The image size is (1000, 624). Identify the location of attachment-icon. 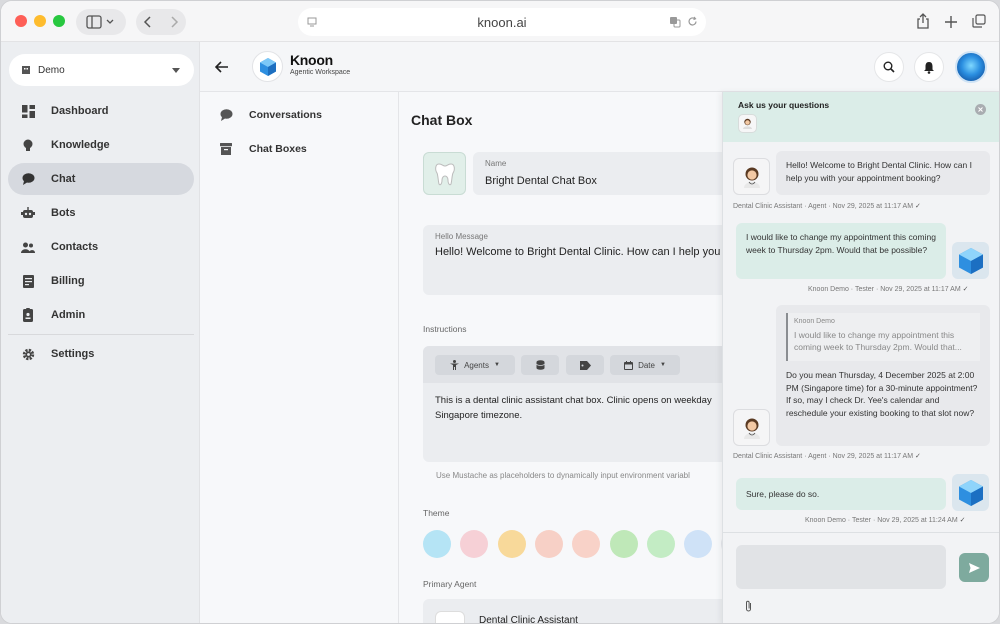
(748, 606).